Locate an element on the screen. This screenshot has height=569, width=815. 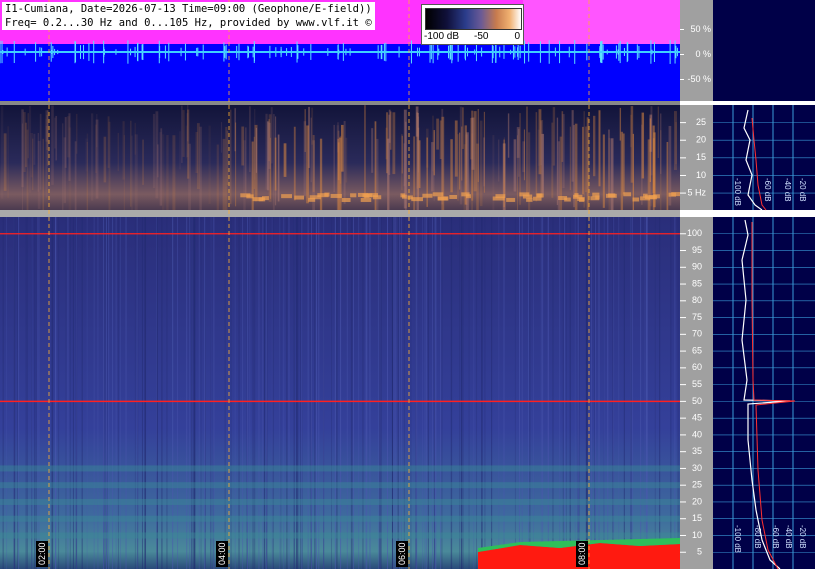
axis-tick-label: 70 is located at coordinates (697, 334).